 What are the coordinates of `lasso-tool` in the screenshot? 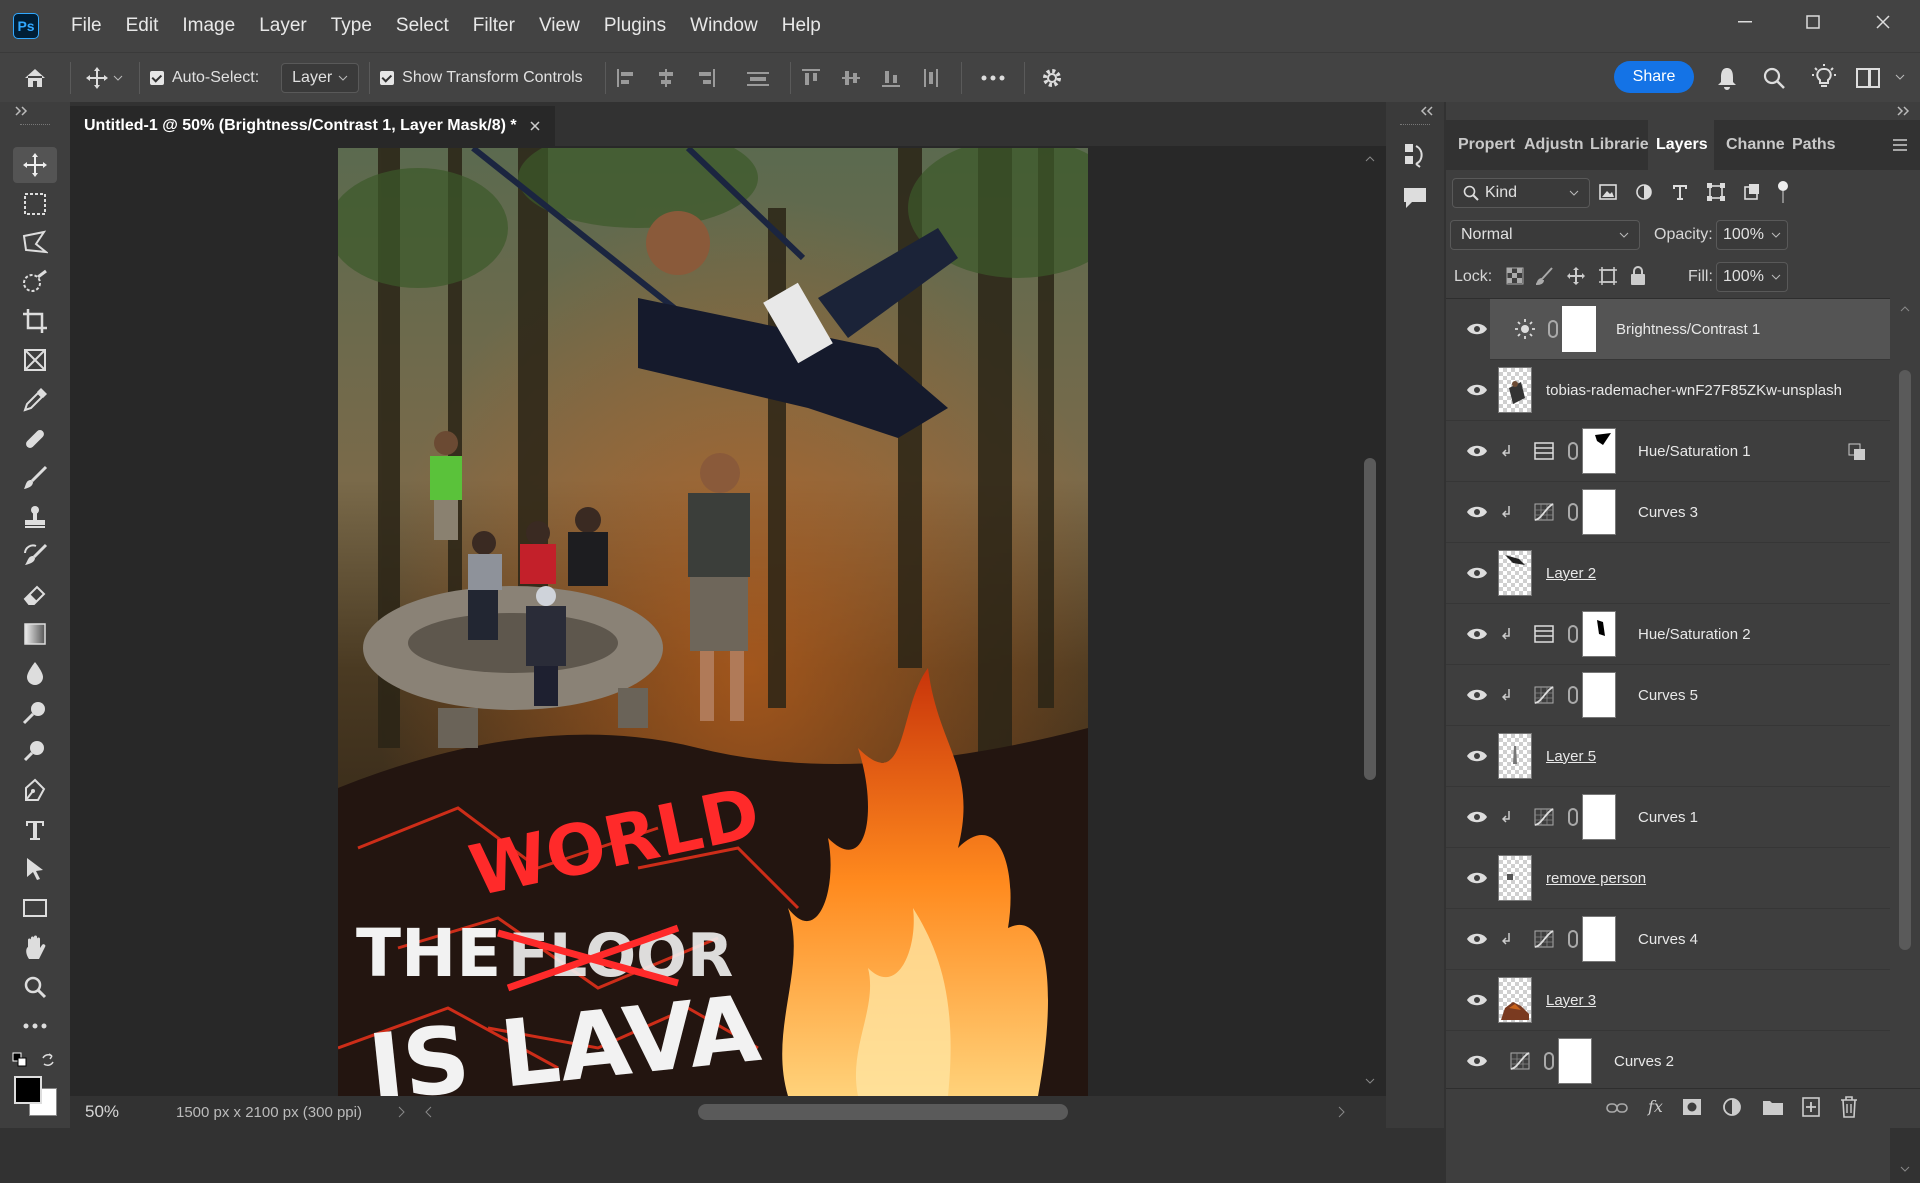 It's located at (35, 243).